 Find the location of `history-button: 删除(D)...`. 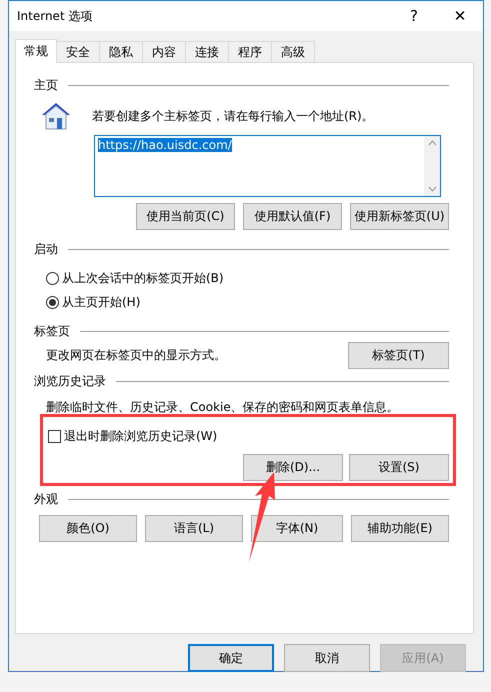

history-button: 删除(D)... is located at coordinates (293, 467).